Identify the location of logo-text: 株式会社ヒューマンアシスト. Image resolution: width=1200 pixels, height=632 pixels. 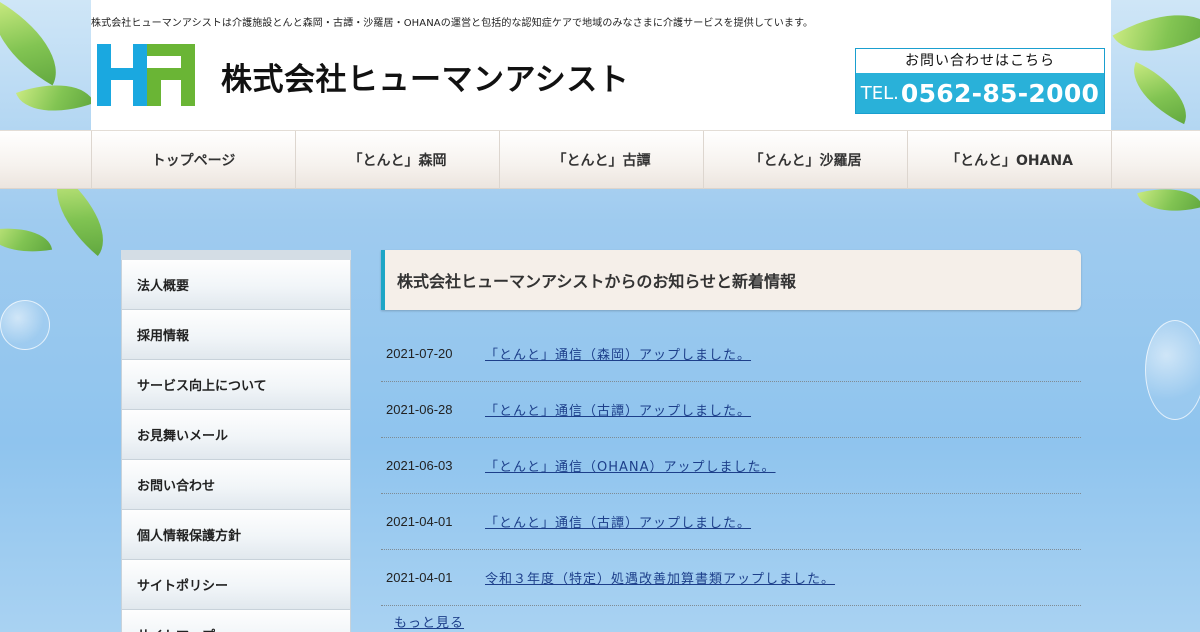
(425, 79).